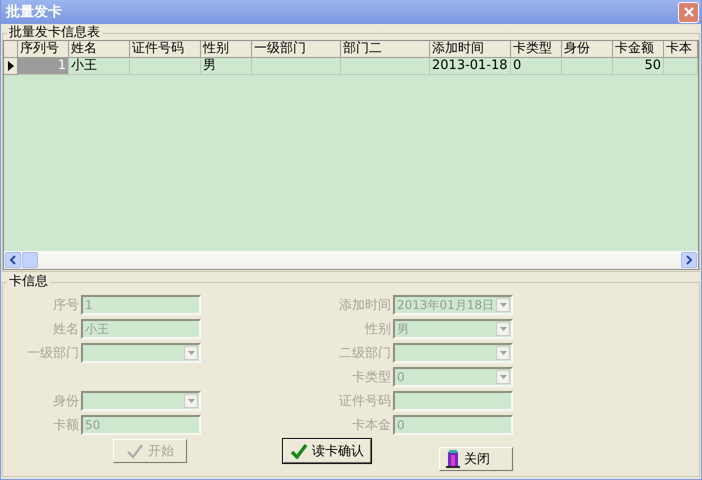 The width and height of the screenshot is (702, 480). Describe the element at coordinates (681, 49) in the screenshot. I see `column-header: 卡本` at that location.